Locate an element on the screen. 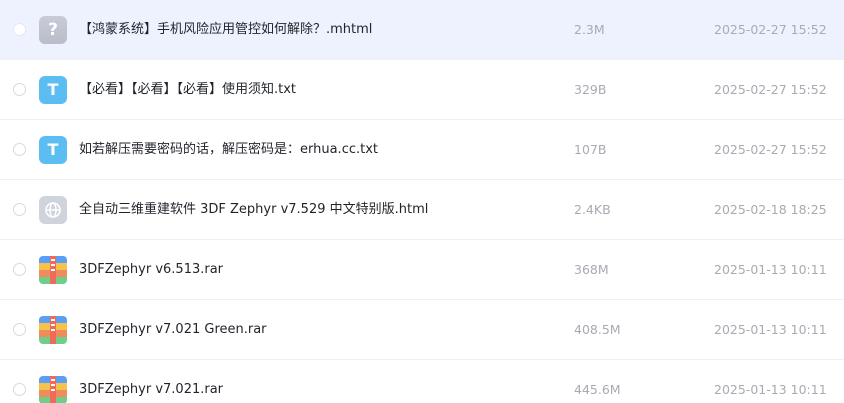 The image size is (844, 403). globe-icon is located at coordinates (53, 210).